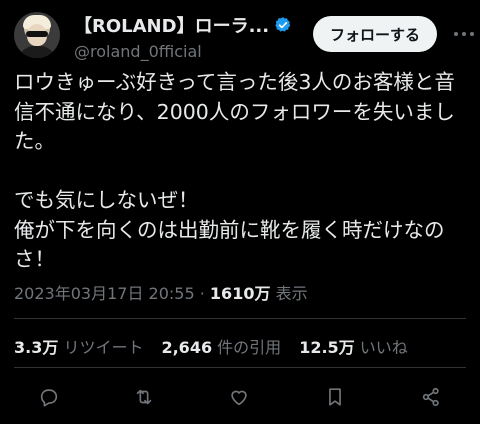  I want to click on tweet-stats: 3.3万 リツイート 2,646 件の引用 12.5万 いいね, so click(211, 346).